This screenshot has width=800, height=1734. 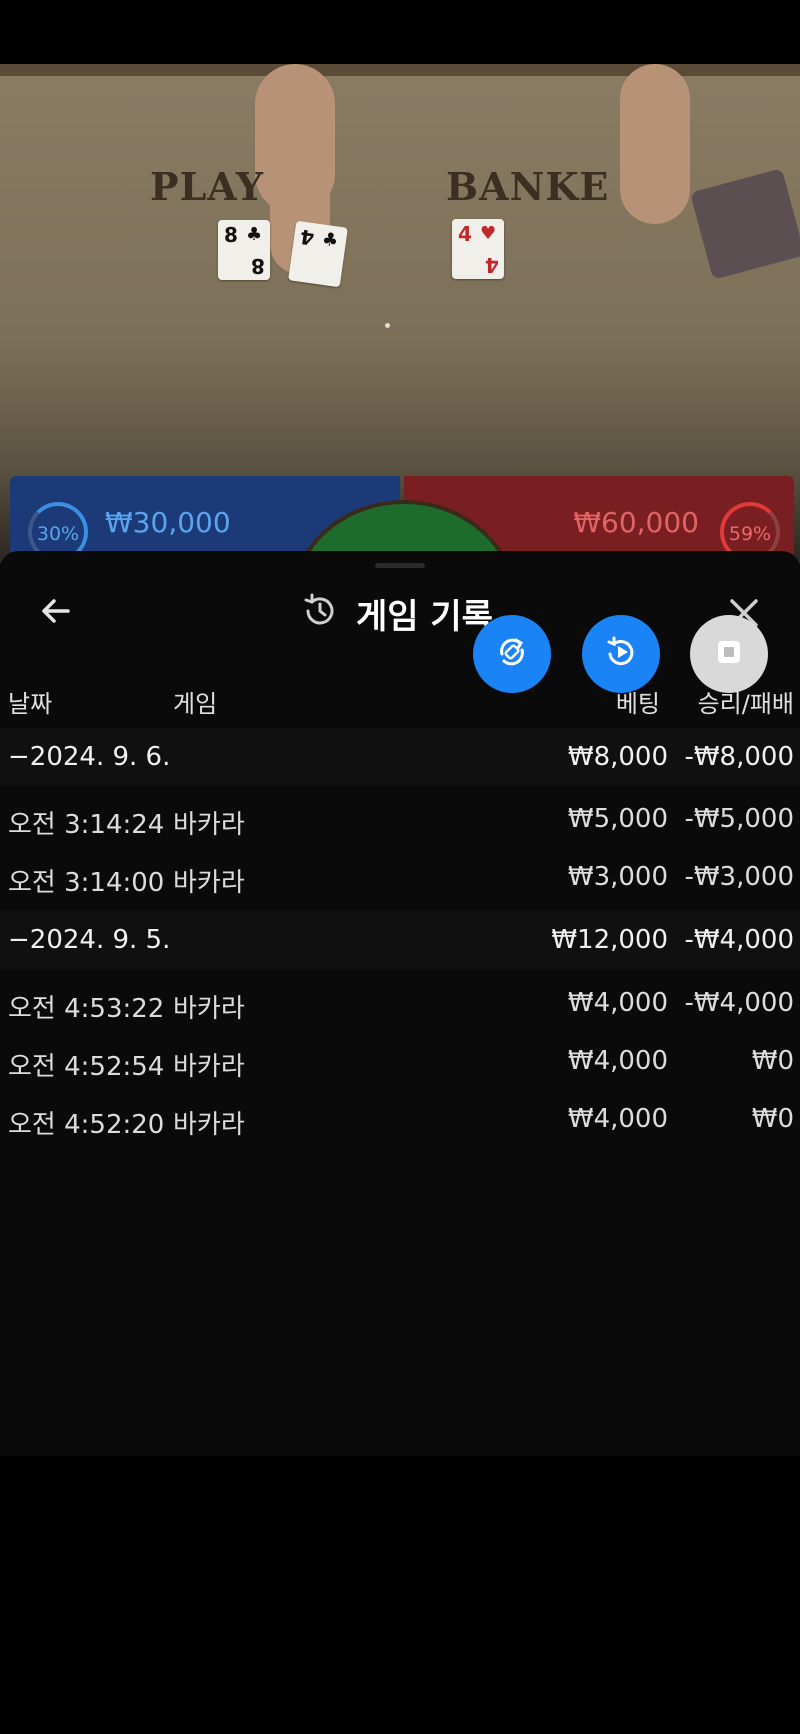 What do you see at coordinates (86, 1067) in the screenshot?
I see `row-time: 오전 4:52:54` at bounding box center [86, 1067].